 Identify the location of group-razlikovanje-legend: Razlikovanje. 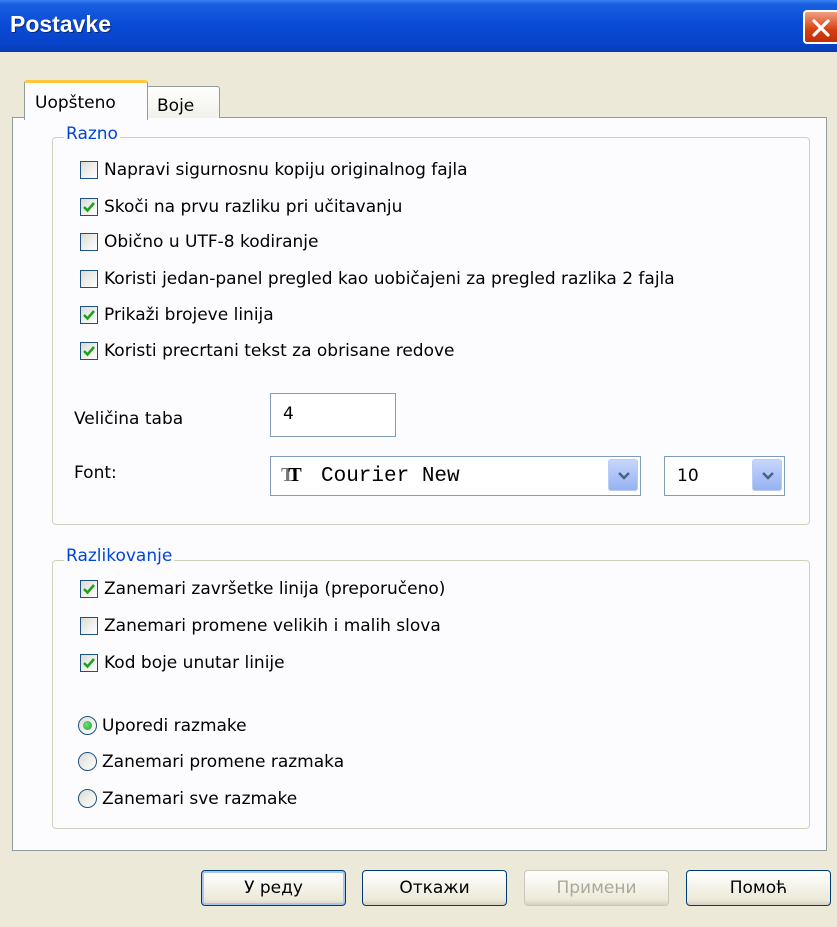
(119, 556).